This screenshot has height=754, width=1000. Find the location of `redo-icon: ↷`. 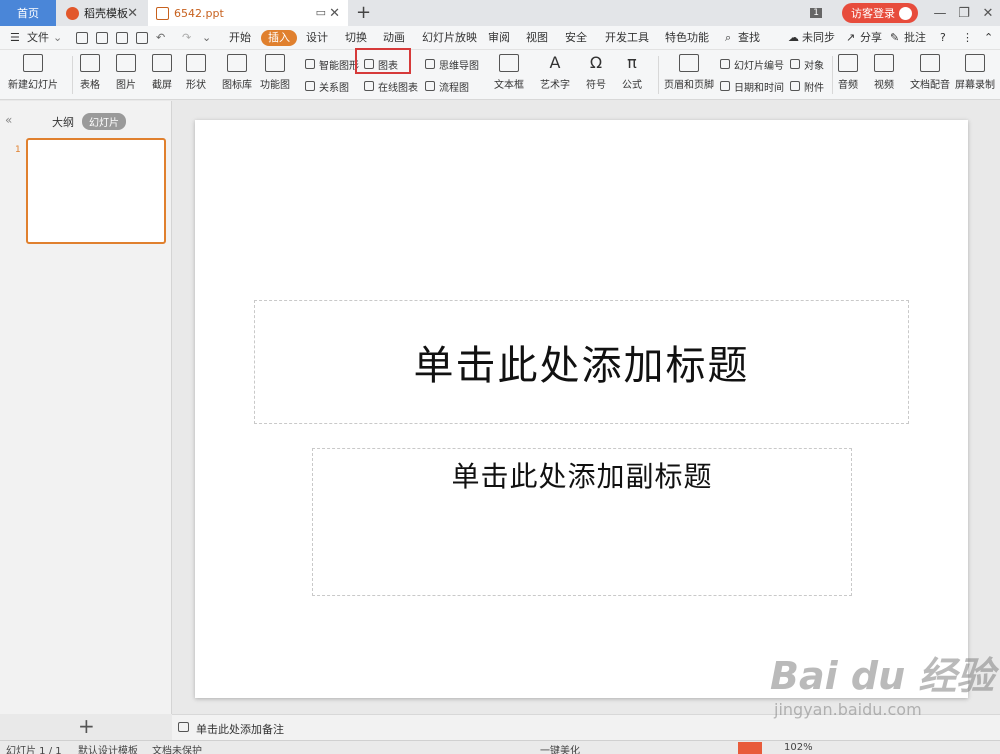

redo-icon: ↷ is located at coordinates (186, 38).